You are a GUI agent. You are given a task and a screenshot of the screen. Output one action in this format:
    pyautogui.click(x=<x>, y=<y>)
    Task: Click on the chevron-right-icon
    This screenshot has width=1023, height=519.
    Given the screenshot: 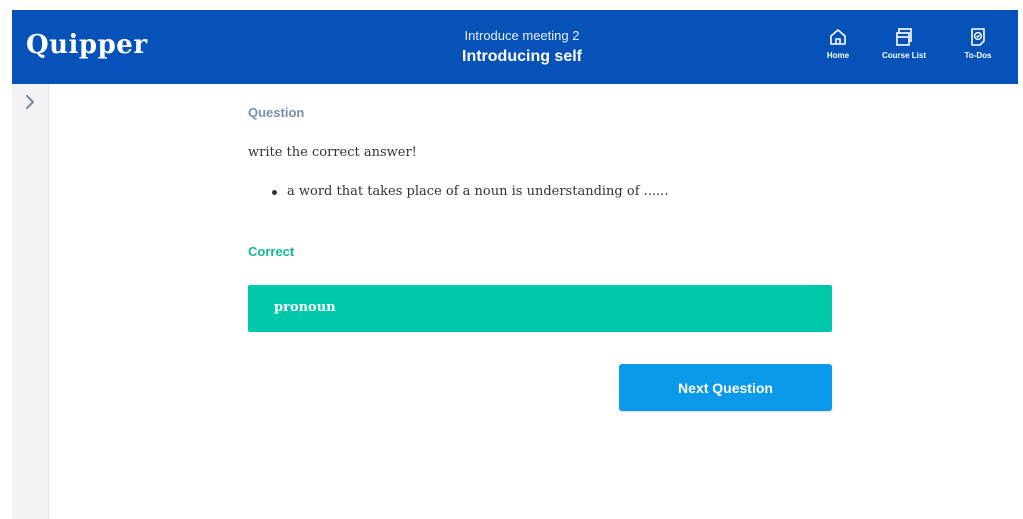 What is the action you would take?
    pyautogui.click(x=30, y=102)
    